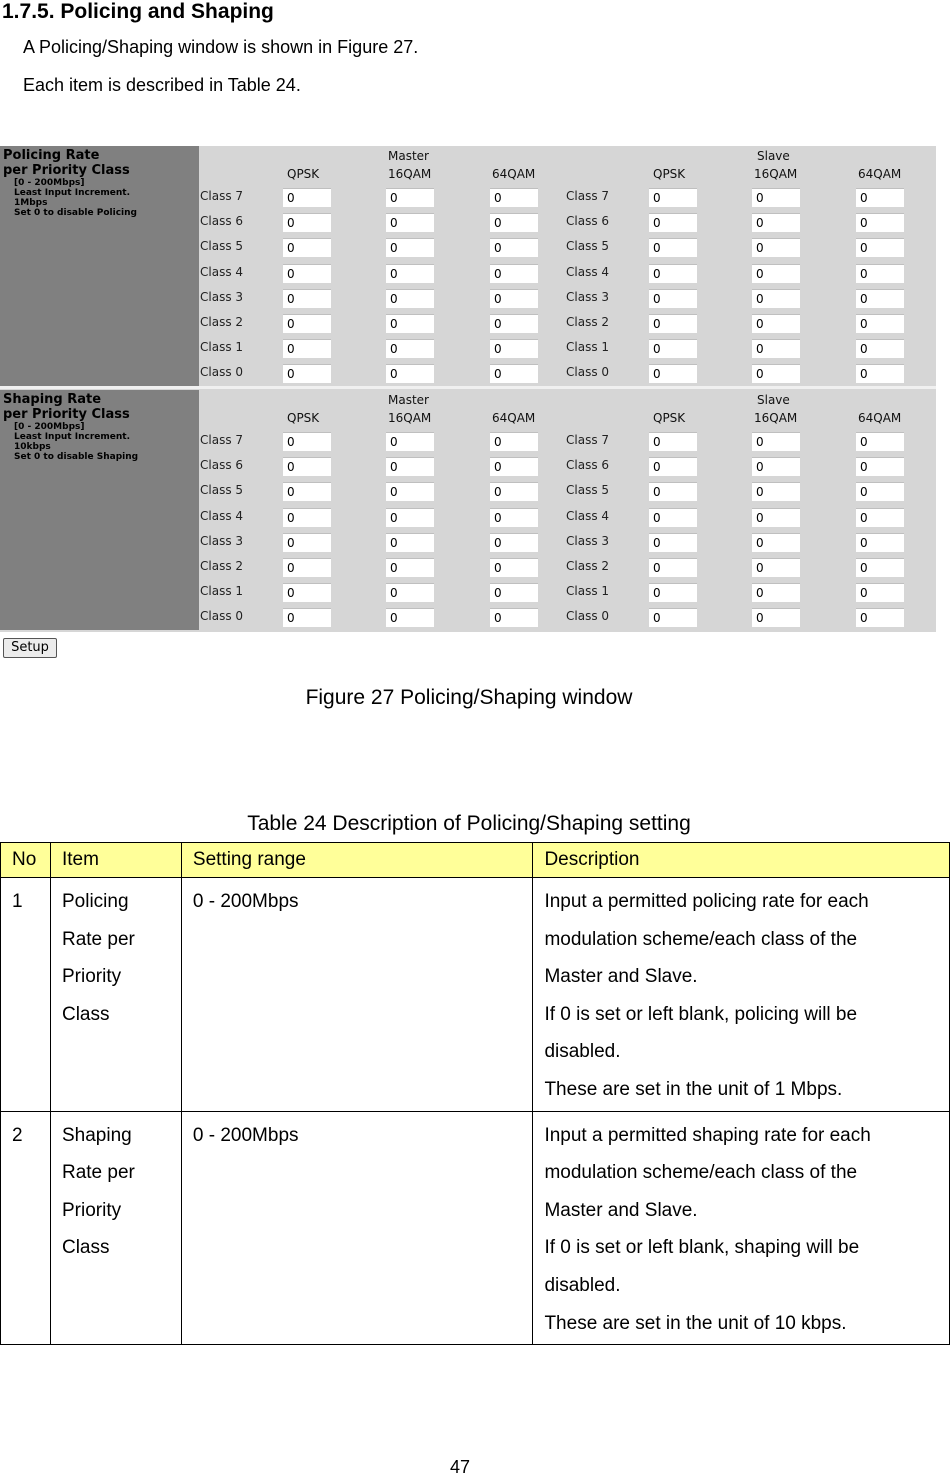 The width and height of the screenshot is (950, 1478). I want to click on shaping-master-16qam-class-3-input, so click(410, 542).